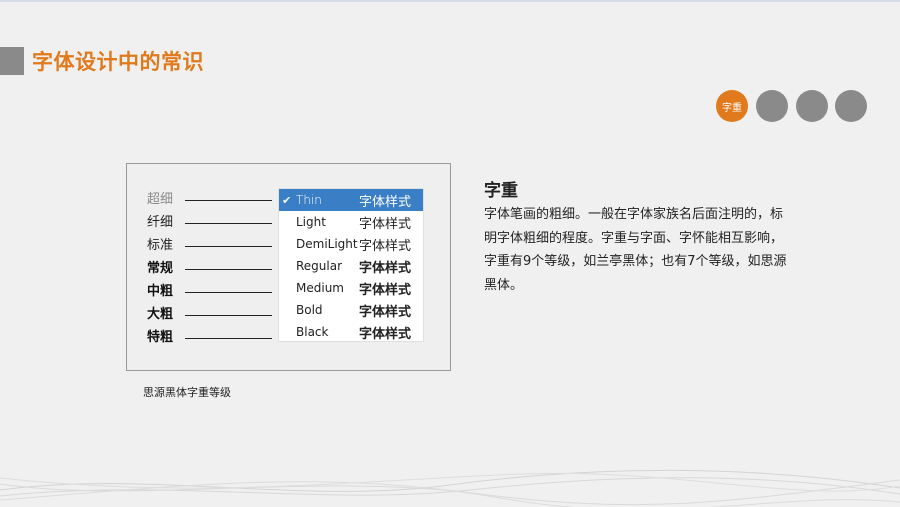 The image size is (900, 507). I want to click on dropdown-item: ✔ Thin 字体样式, so click(351, 200).